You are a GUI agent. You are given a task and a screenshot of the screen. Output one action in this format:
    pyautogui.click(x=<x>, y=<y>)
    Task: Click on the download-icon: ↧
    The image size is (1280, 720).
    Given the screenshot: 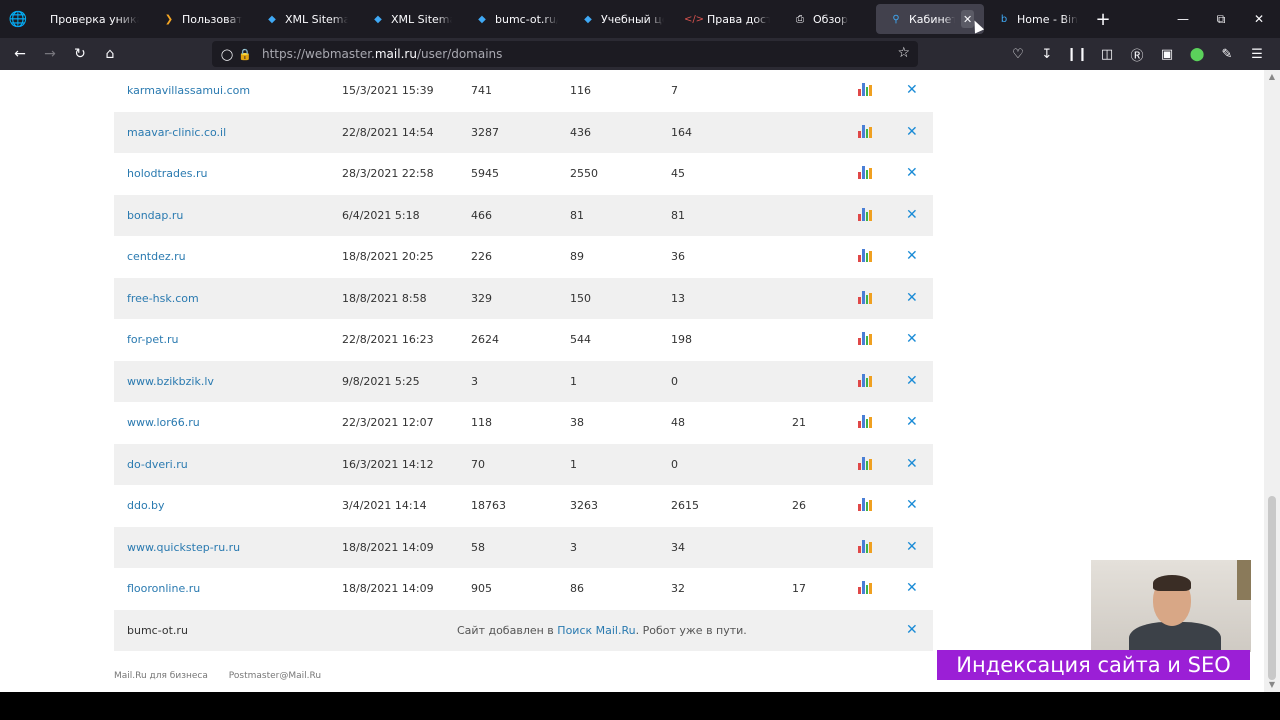 What is the action you would take?
    pyautogui.click(x=1047, y=54)
    